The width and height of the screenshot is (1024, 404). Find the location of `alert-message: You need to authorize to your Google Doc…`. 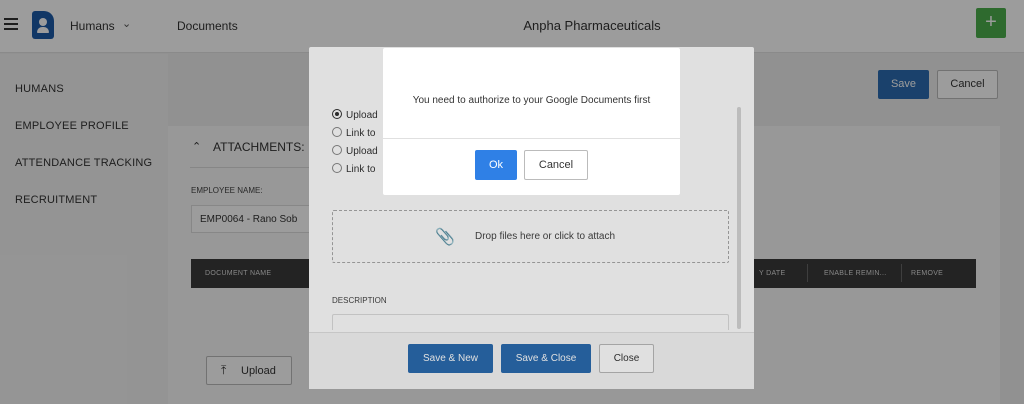

alert-message: You need to authorize to your Google Doc… is located at coordinates (531, 100).